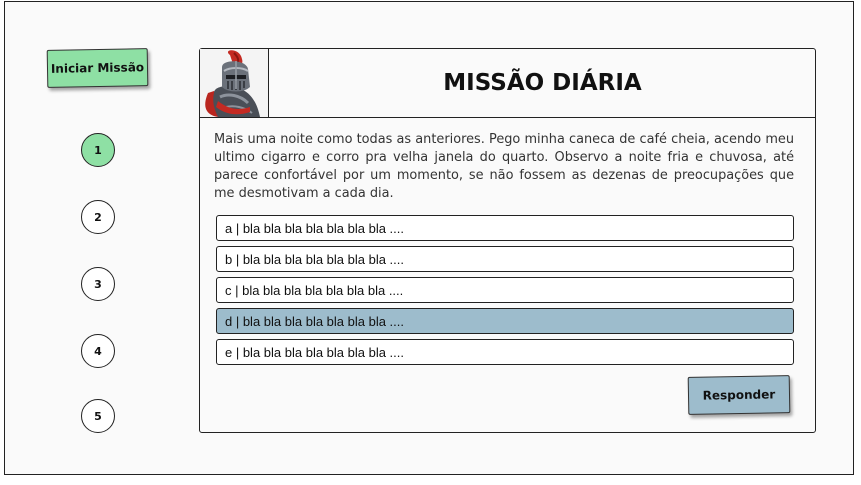 This screenshot has width=861, height=485. Describe the element at coordinates (234, 83) in the screenshot. I see `knight-icon` at that location.